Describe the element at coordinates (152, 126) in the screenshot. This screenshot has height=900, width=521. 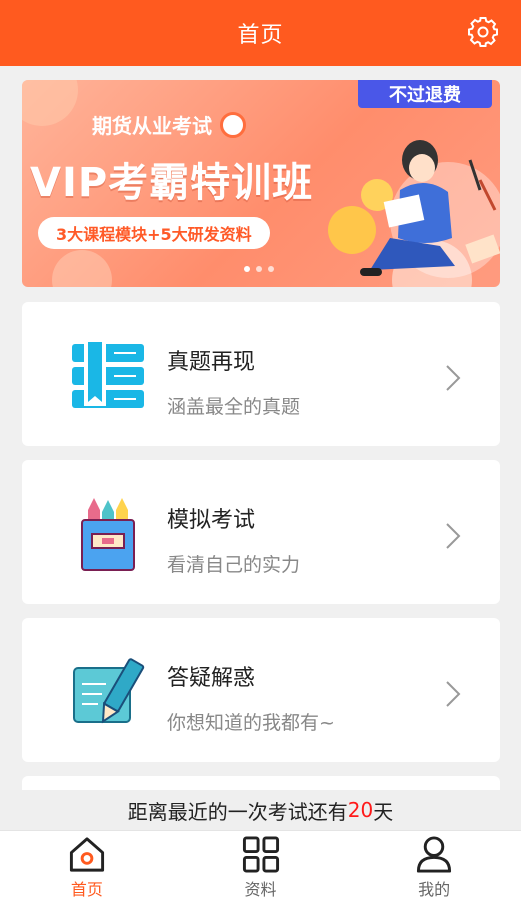
I see `banner-subtitle-text: 期货从业考试` at that location.